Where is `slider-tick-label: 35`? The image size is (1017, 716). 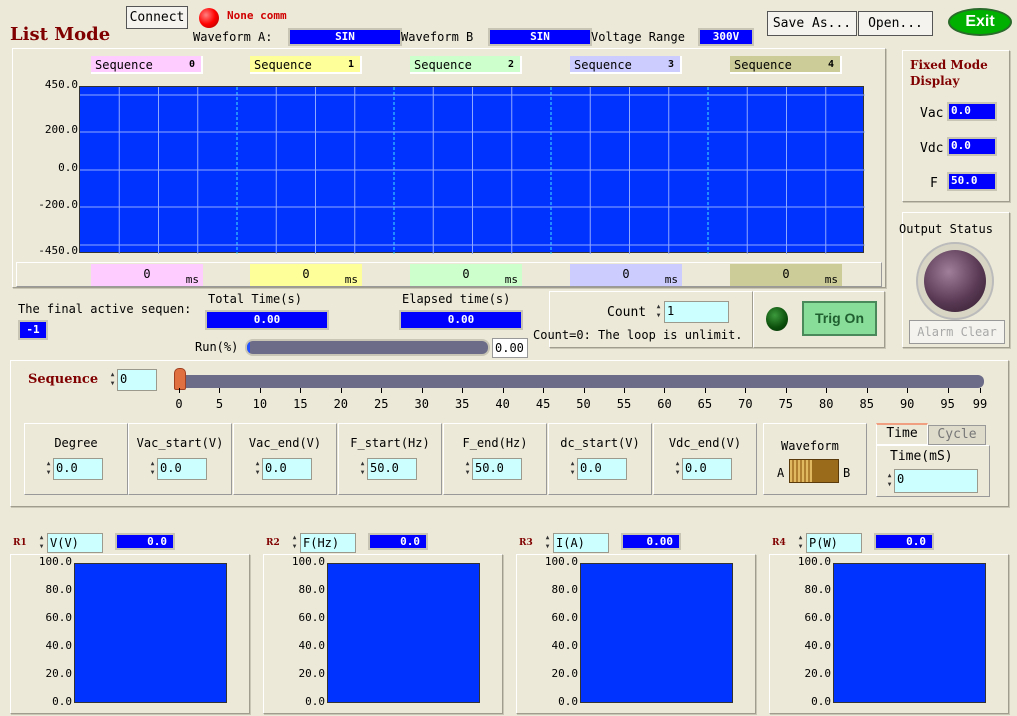
slider-tick-label: 35 is located at coordinates (462, 404).